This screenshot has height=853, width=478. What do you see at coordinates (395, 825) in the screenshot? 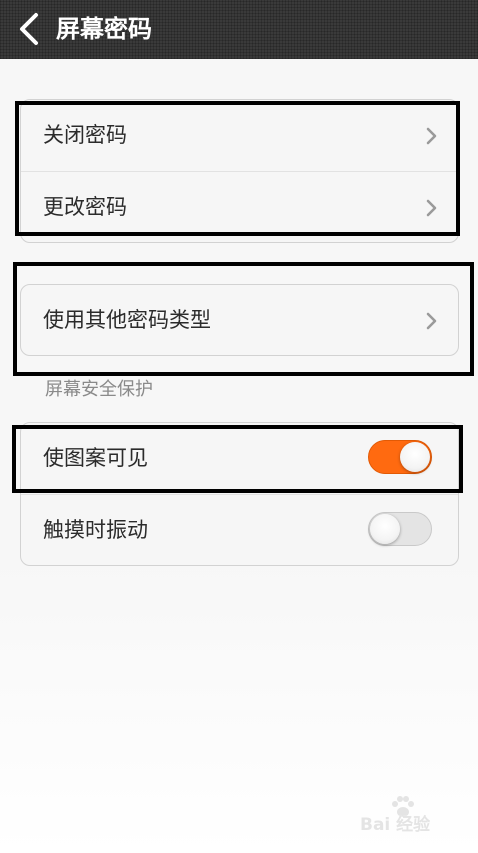
I see `watermark-text: Bai 经验` at bounding box center [395, 825].